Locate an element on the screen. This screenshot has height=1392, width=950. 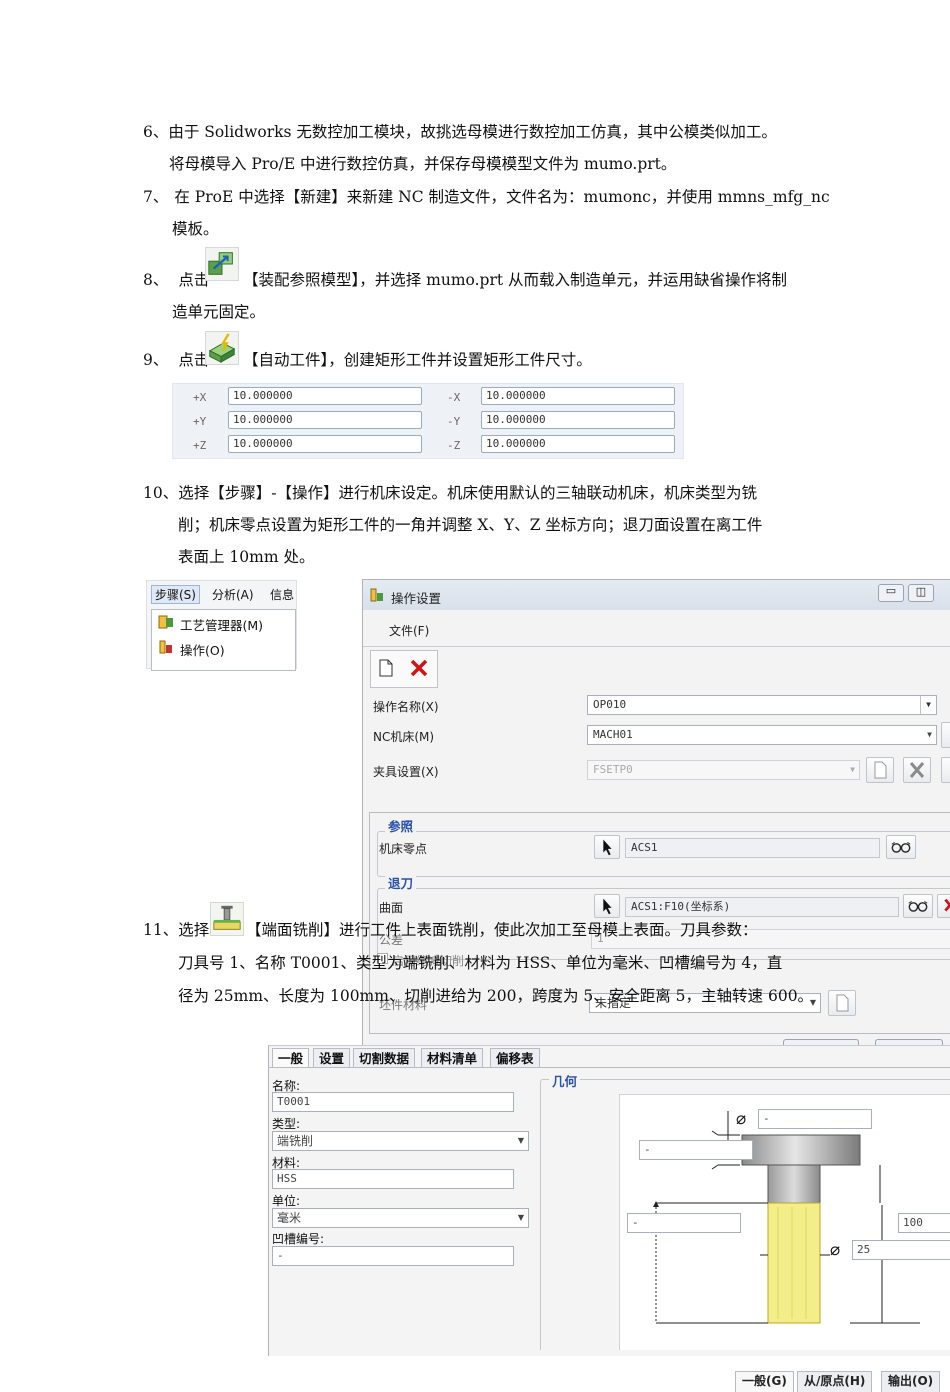
tool-tab-settings: 设置 is located at coordinates (332, 1058).